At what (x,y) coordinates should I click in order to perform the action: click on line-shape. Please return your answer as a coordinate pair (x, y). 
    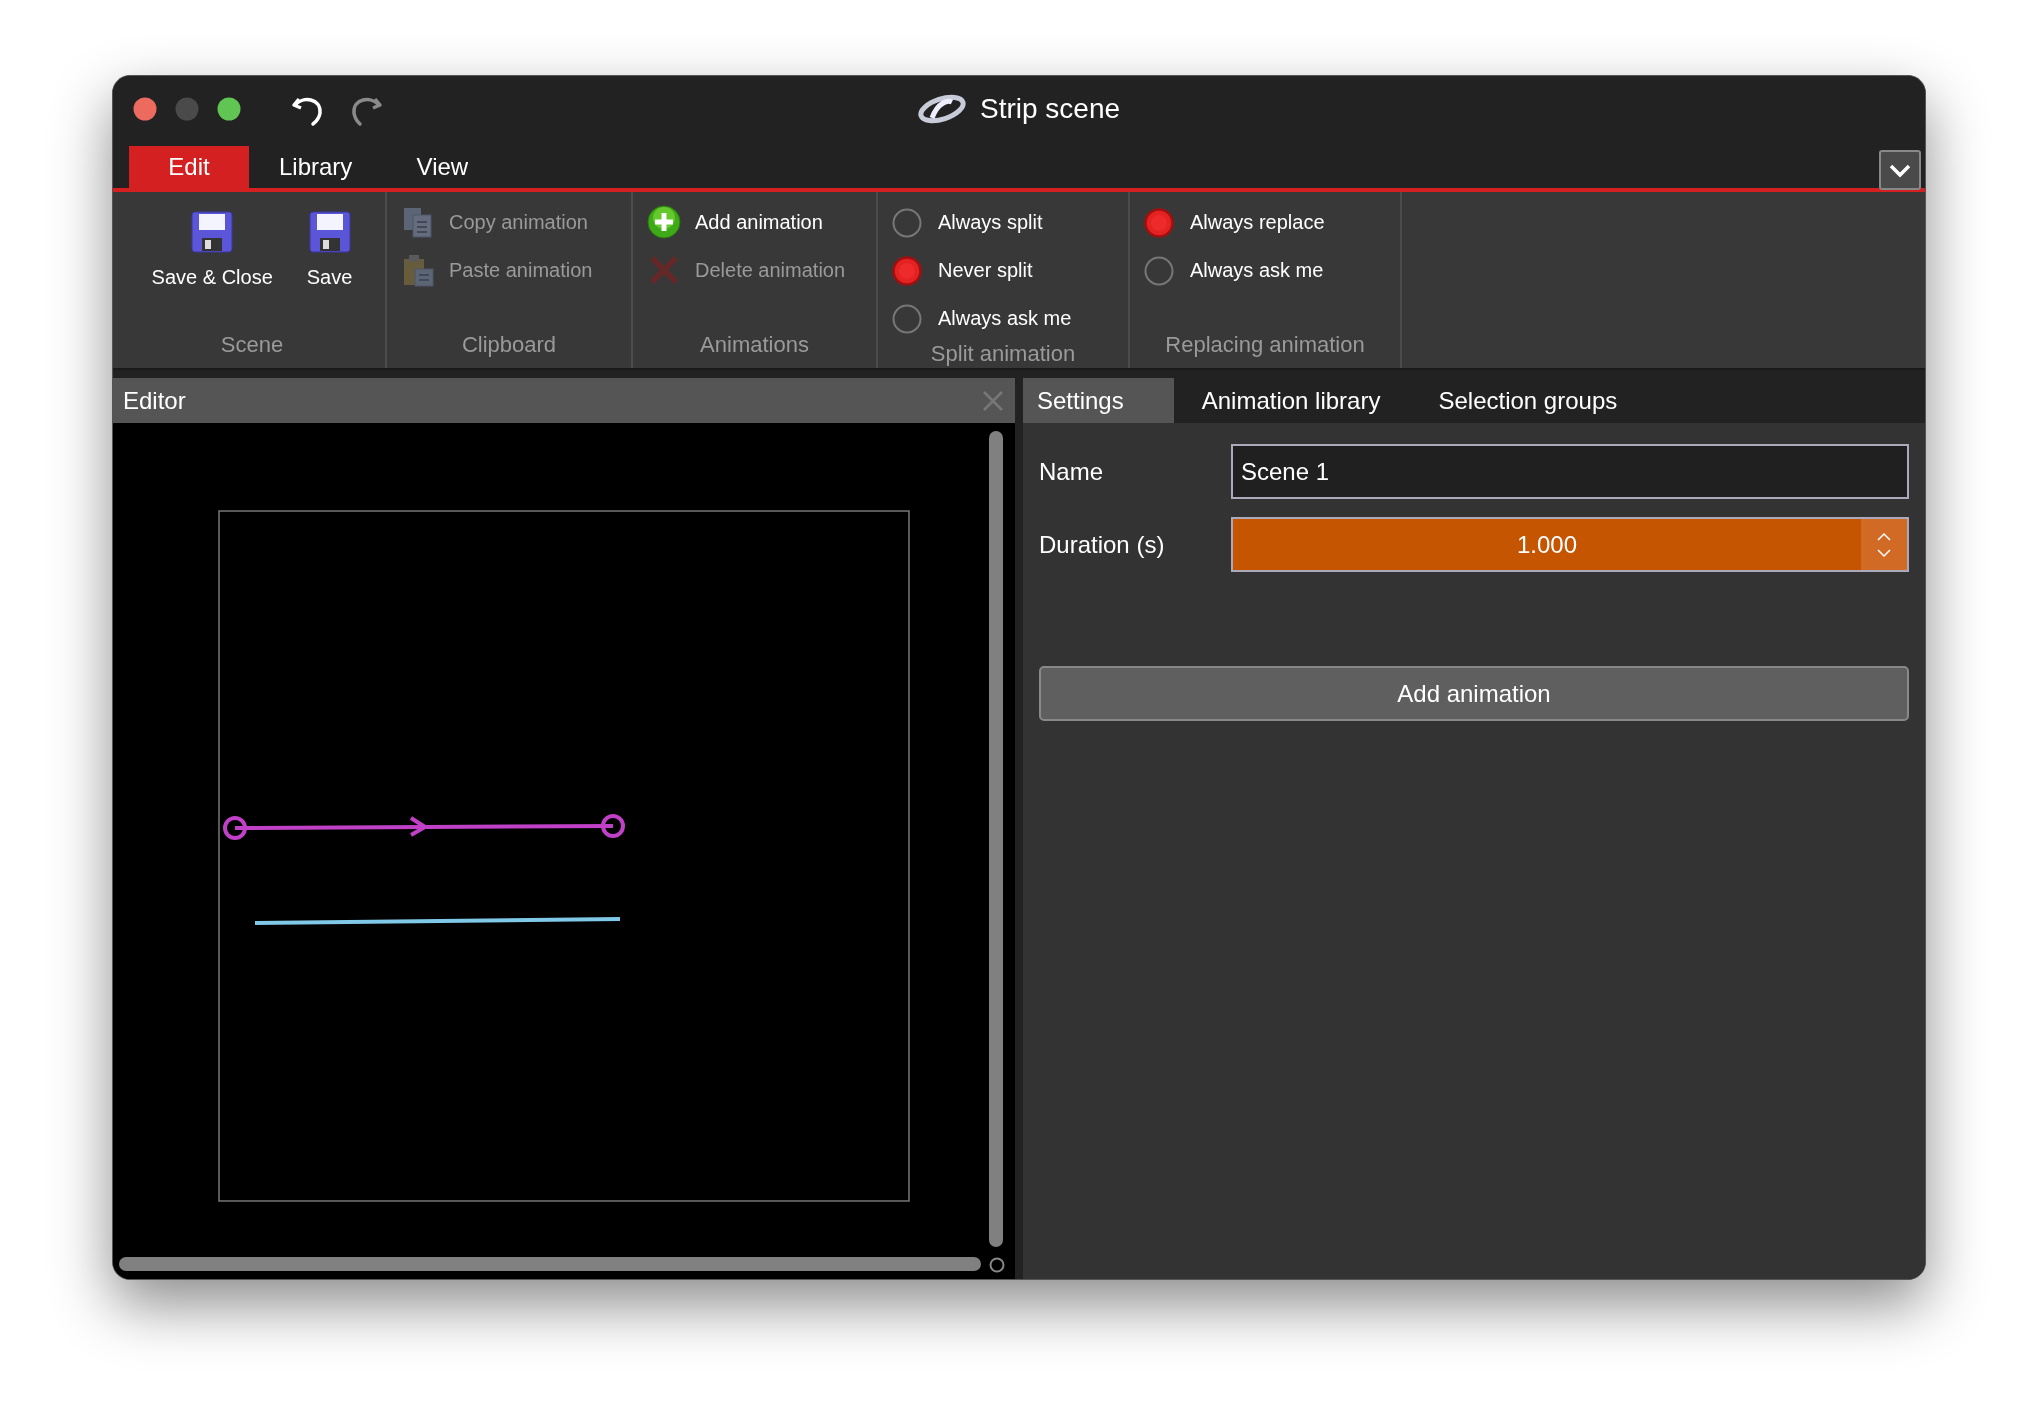
    Looking at the image, I should click on (437, 921).